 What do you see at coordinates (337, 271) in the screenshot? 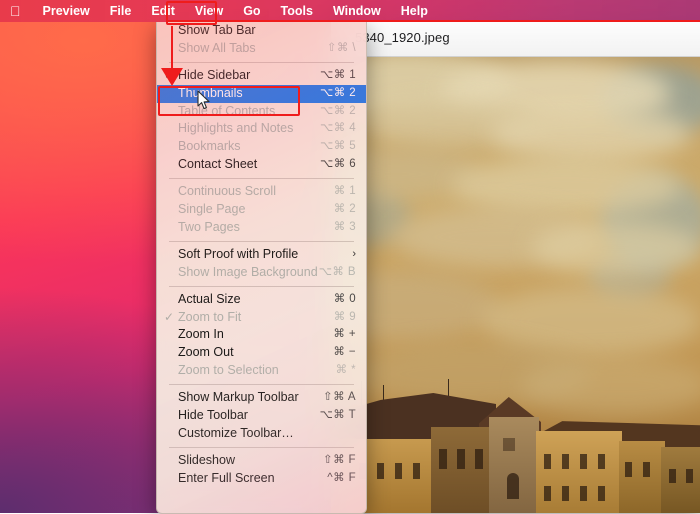
I see `menu-item-shortcut: ⌥⌘ B` at bounding box center [337, 271].